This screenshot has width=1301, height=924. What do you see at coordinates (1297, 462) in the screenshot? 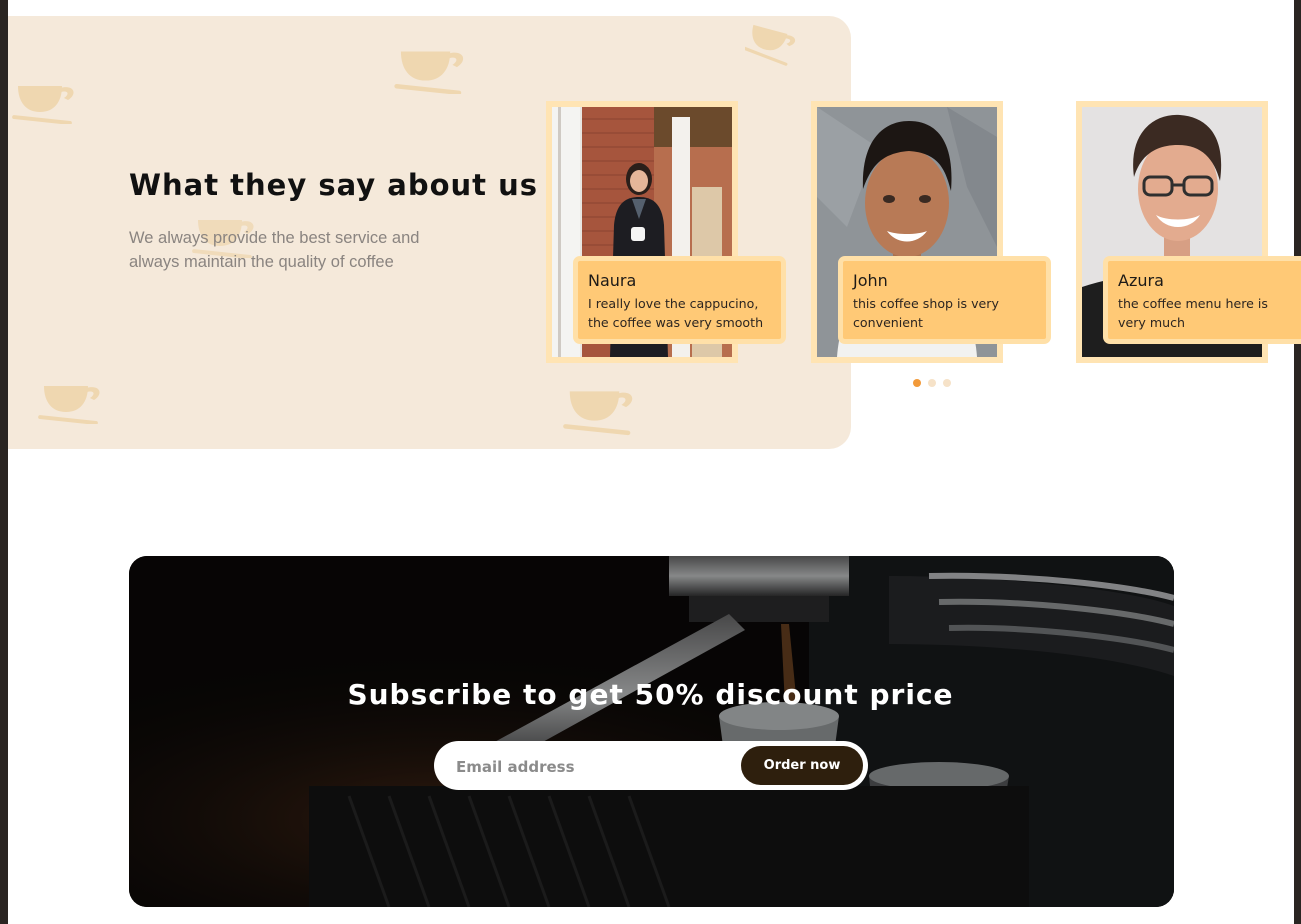
I see `window-edge-right` at bounding box center [1297, 462].